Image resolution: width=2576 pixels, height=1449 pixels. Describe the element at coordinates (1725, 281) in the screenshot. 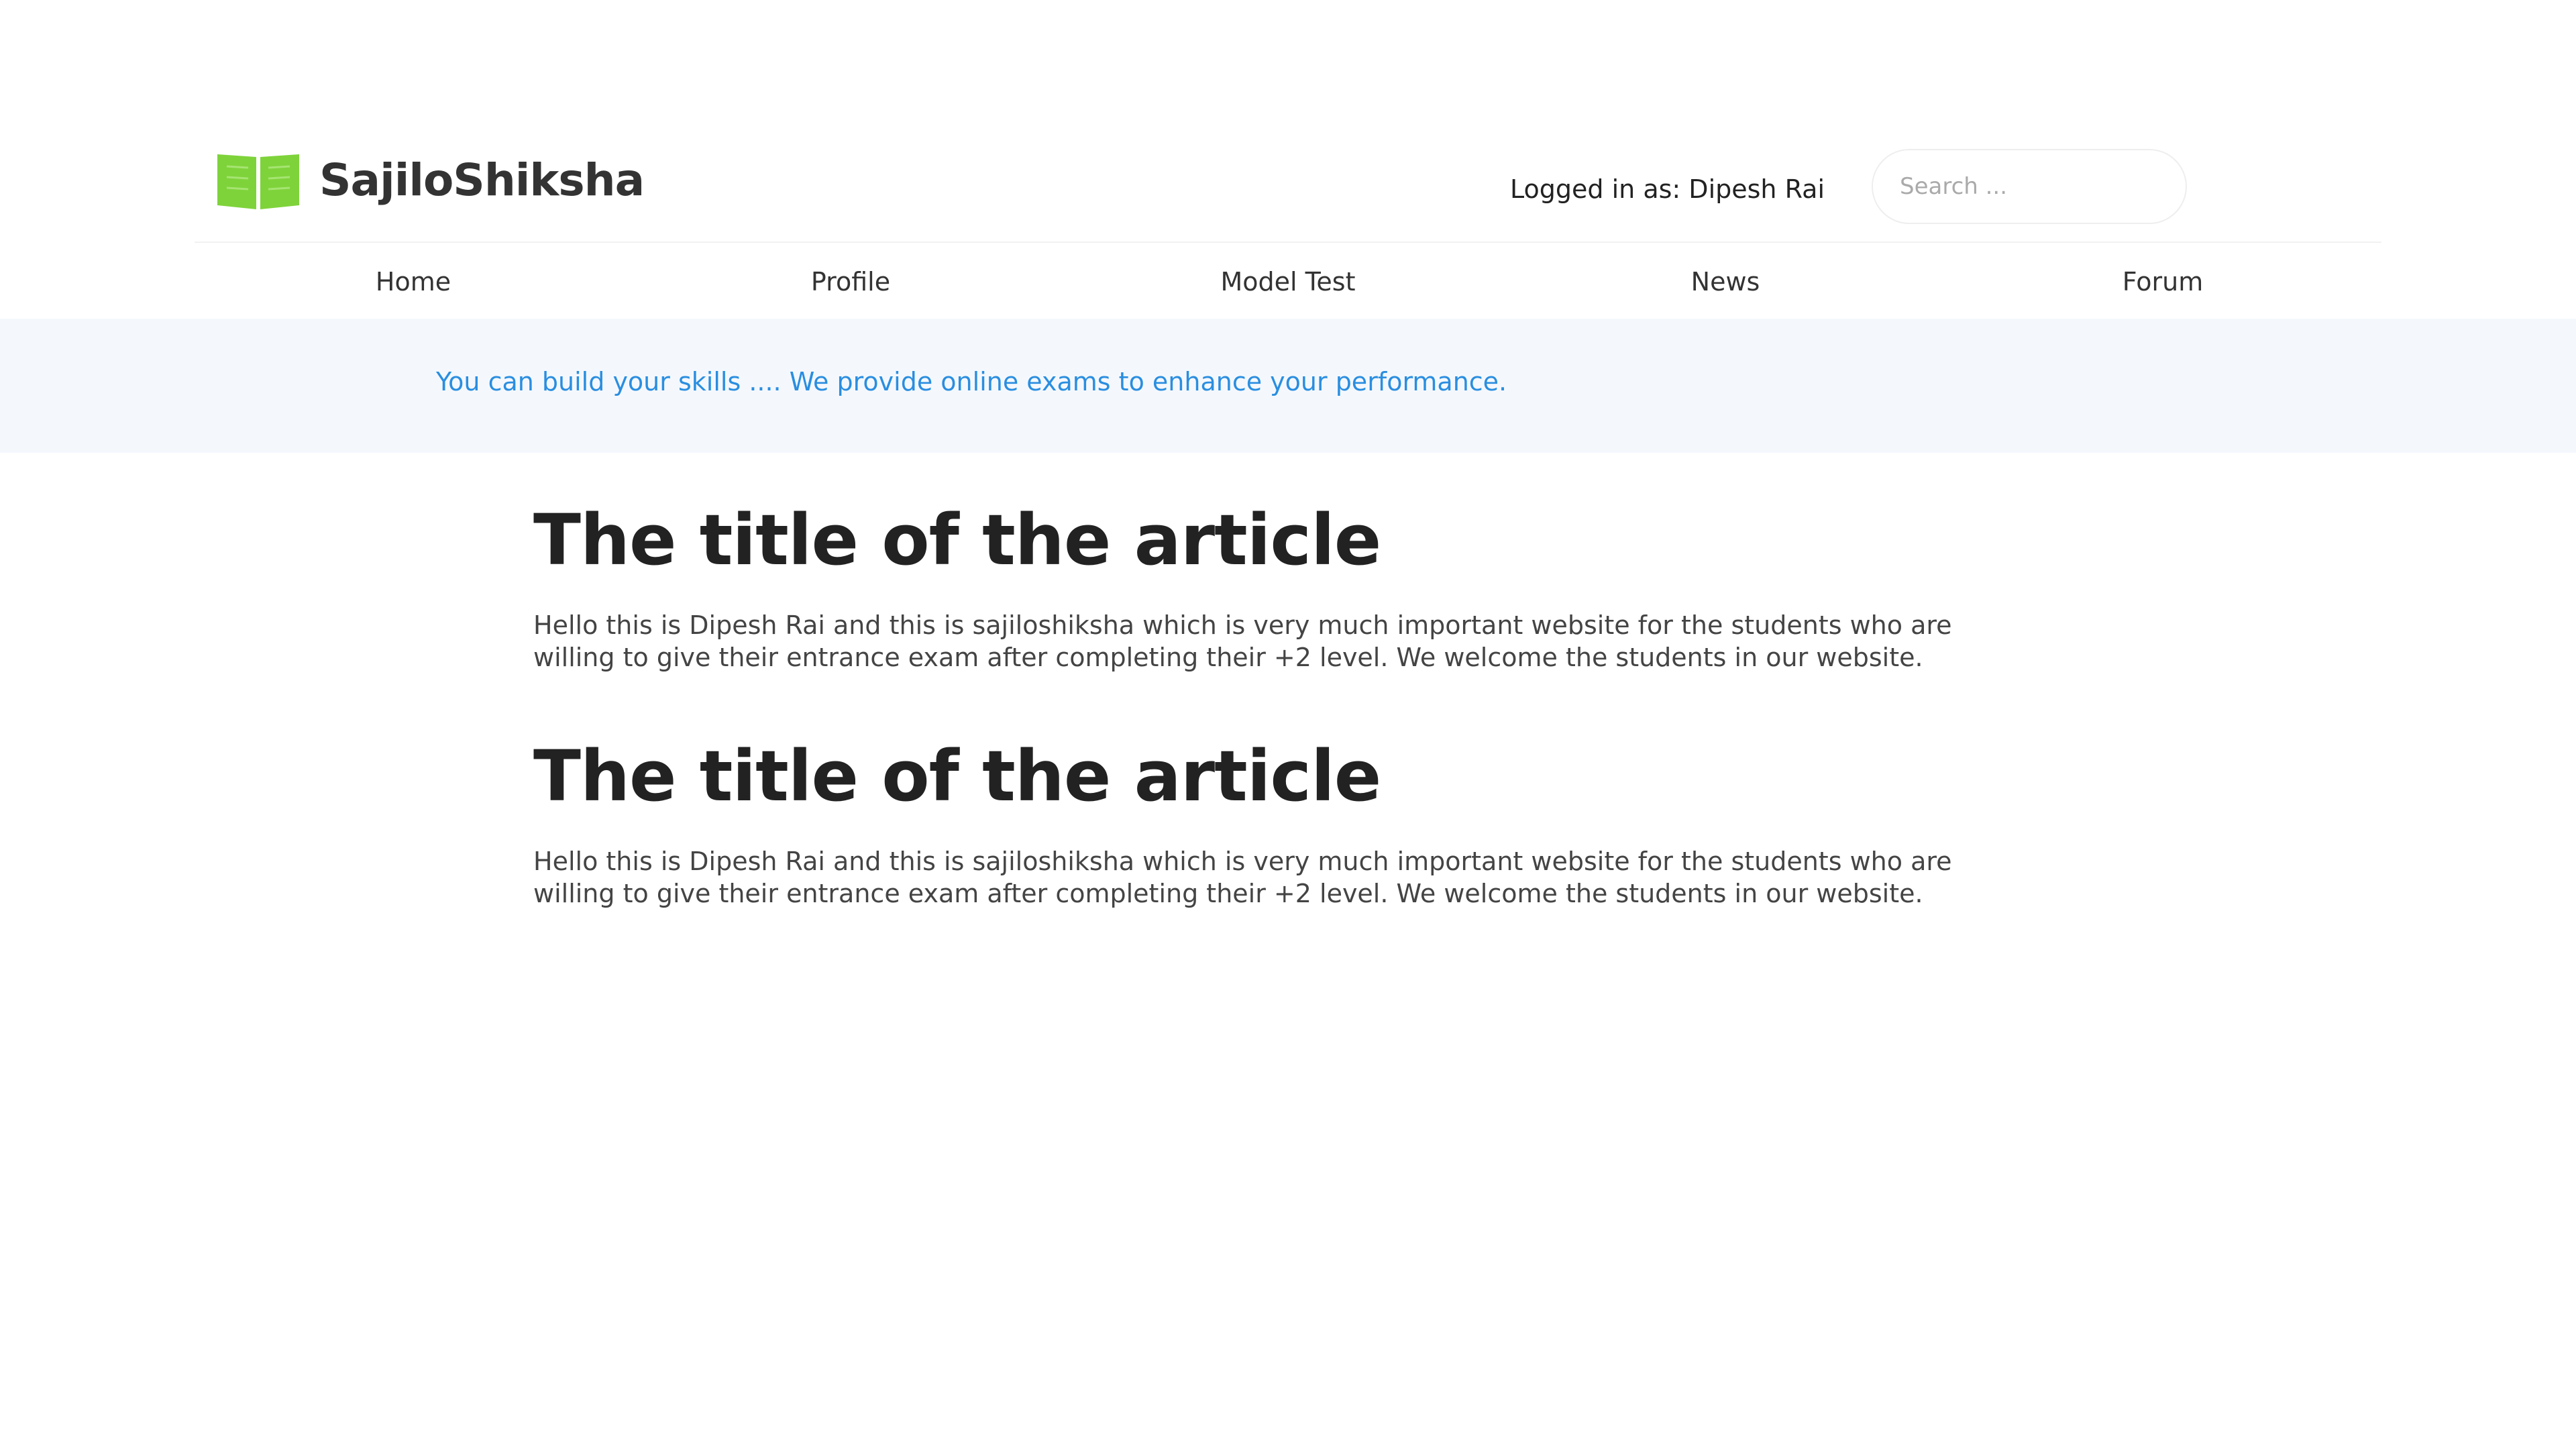

I see `nav-item-news: News` at that location.